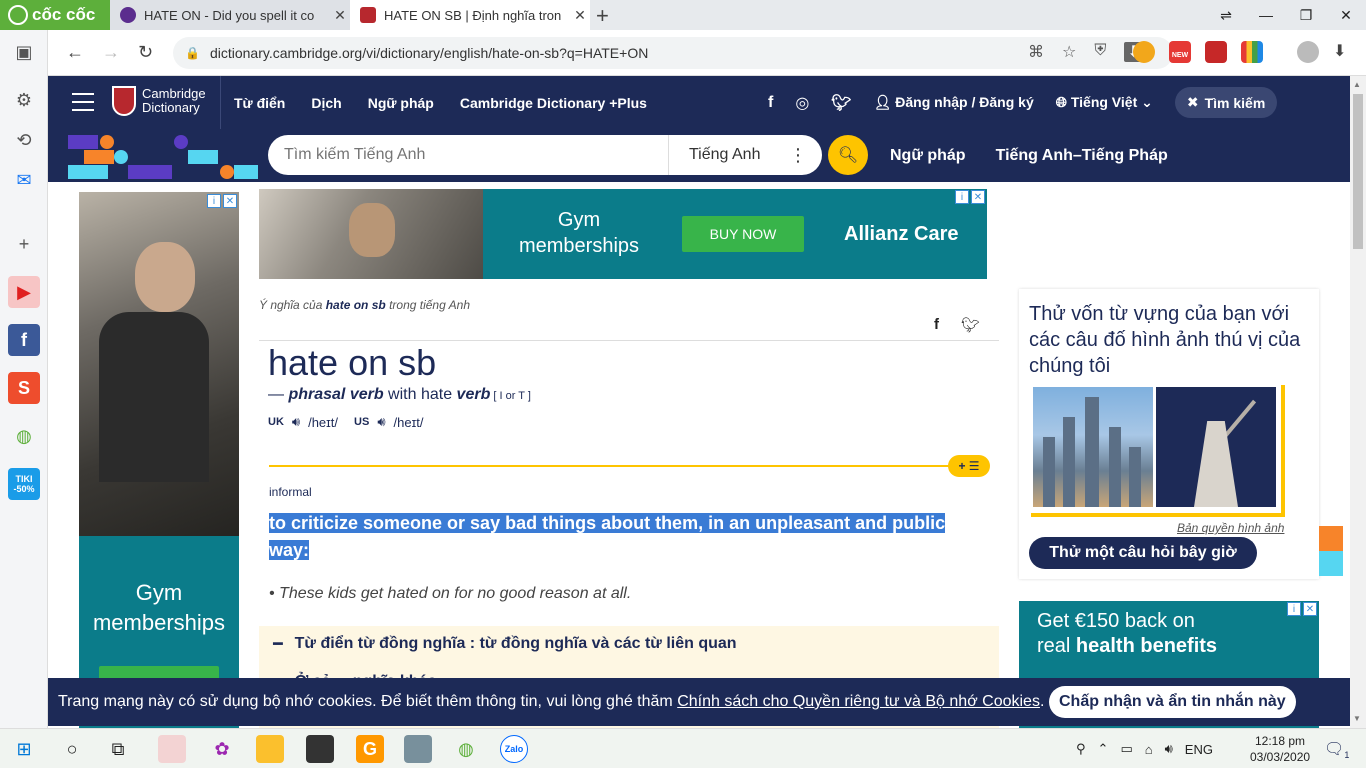 Image resolution: width=1366 pixels, height=768 pixels. I want to click on login-link: 👤︎ Đăng nhập / Đăng ký, so click(954, 102).